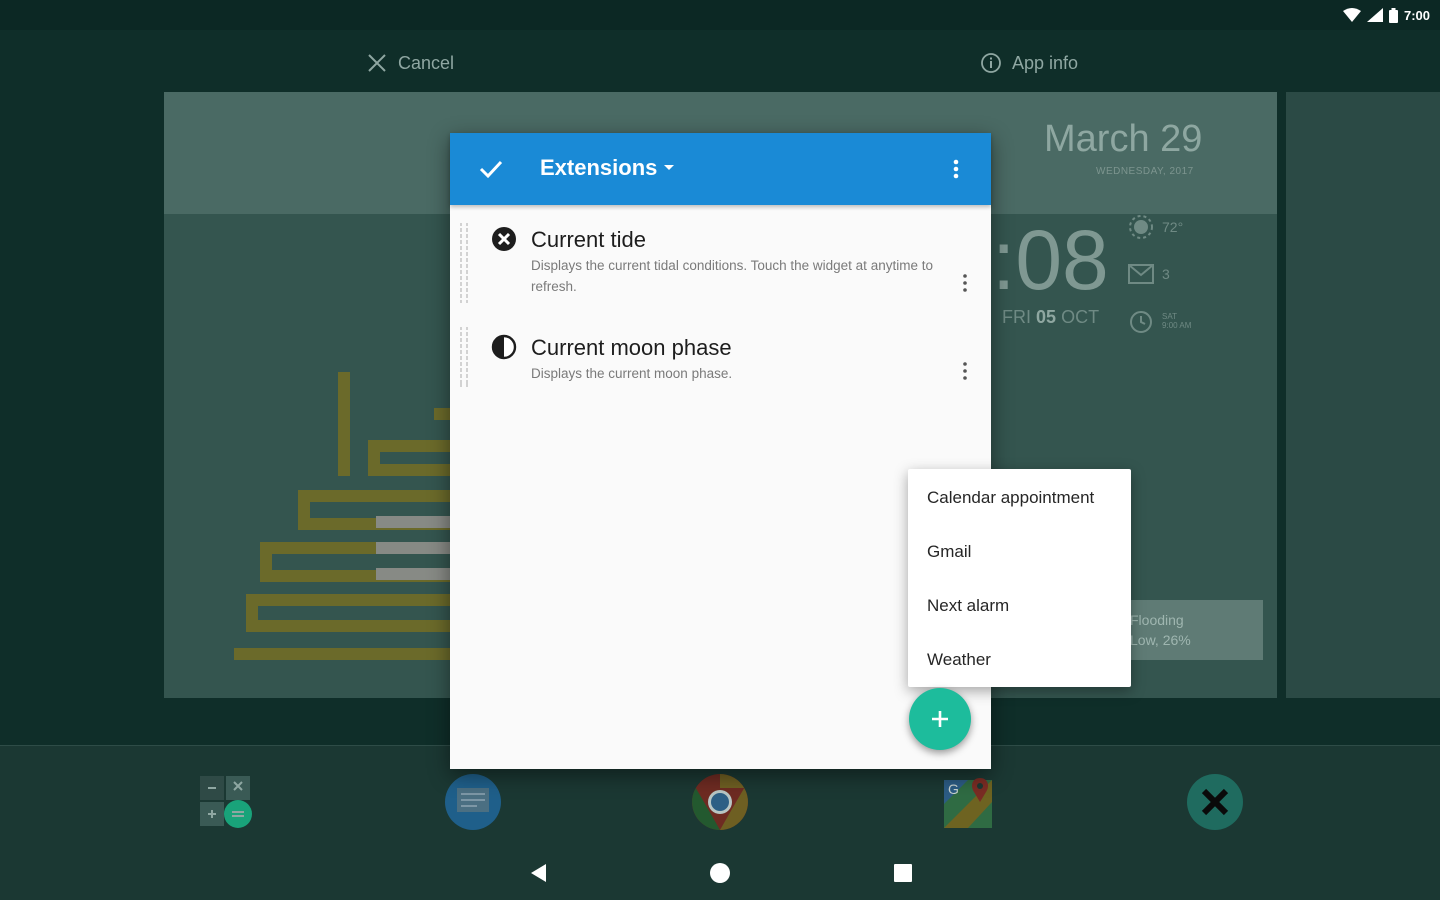 The width and height of the screenshot is (1440, 900). What do you see at coordinates (426, 62) in the screenshot?
I see `cancel-label: Cancel` at bounding box center [426, 62].